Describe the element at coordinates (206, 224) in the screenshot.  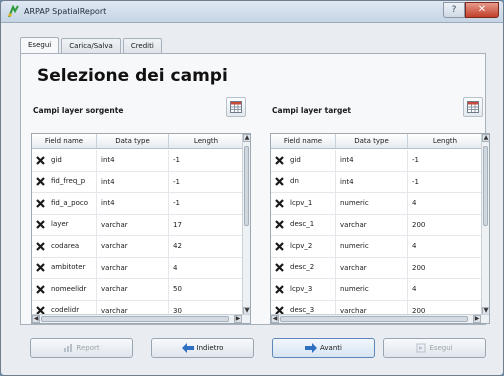
I see `length-cell: 17` at that location.